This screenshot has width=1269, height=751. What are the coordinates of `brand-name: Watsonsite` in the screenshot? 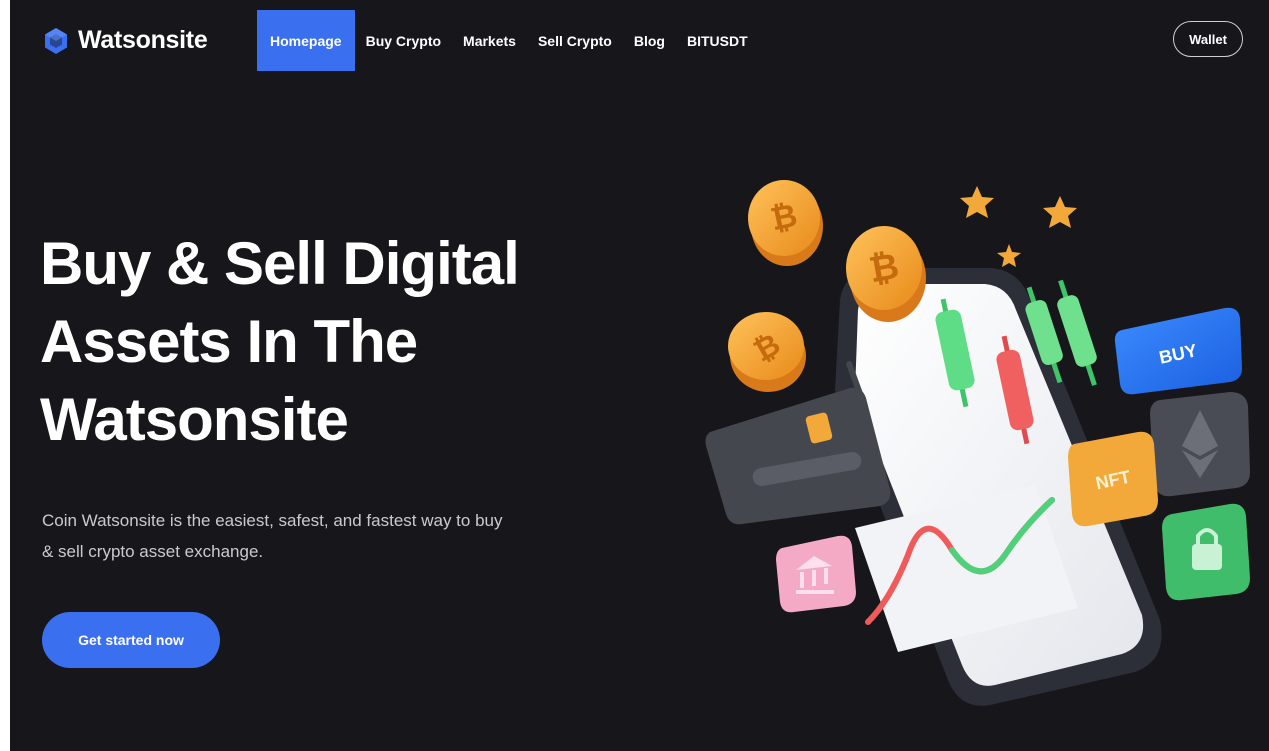 It's located at (143, 40).